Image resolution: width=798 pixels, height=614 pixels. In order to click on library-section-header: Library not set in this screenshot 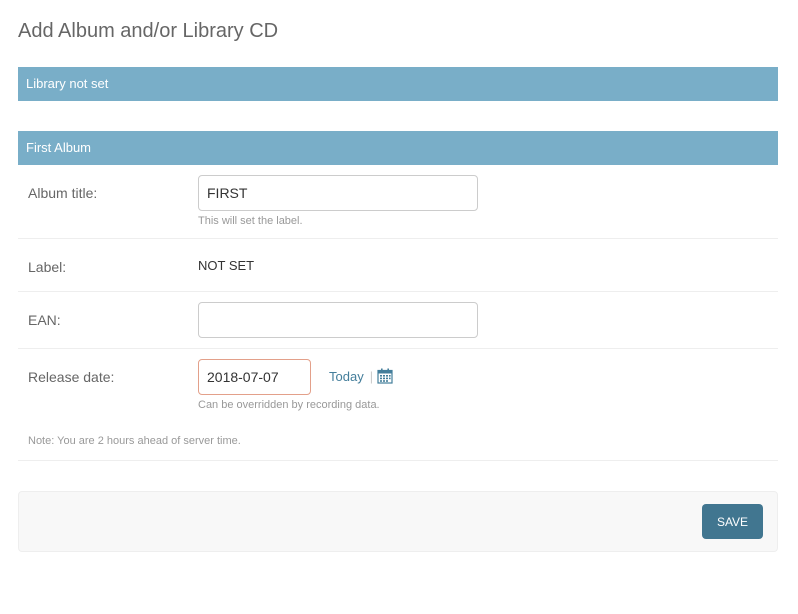, I will do `click(398, 84)`.